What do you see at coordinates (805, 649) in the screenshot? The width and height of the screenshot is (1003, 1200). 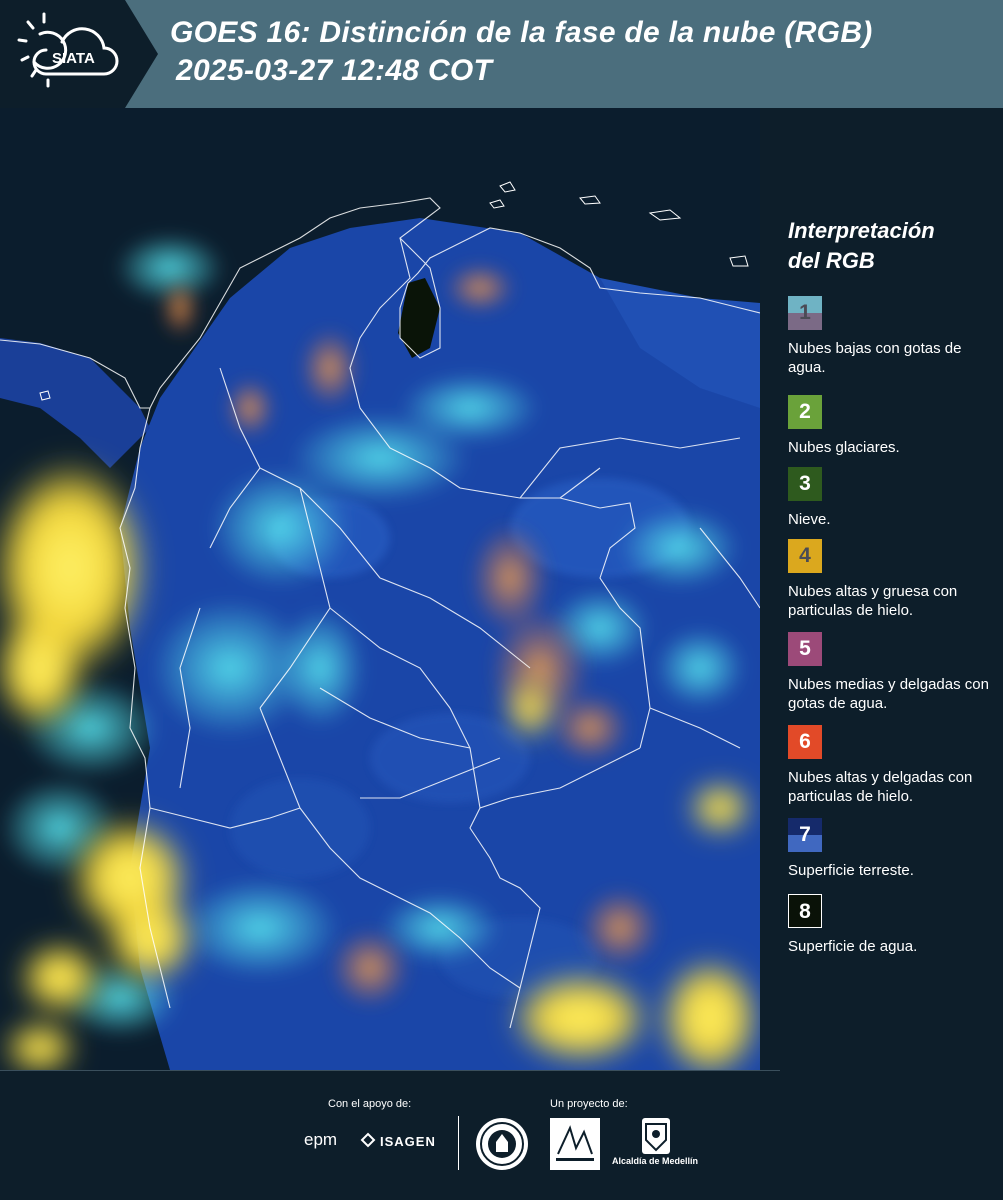 I see `legend-swatch-5: 5` at bounding box center [805, 649].